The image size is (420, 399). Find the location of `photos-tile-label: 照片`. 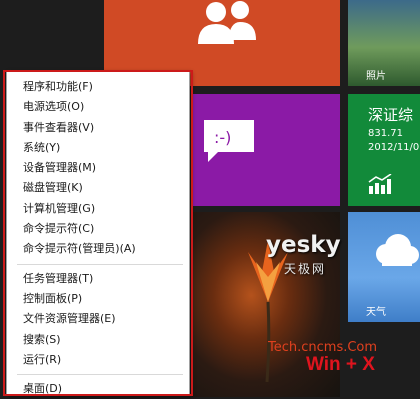

photos-tile-label: 照片 is located at coordinates (376, 76).